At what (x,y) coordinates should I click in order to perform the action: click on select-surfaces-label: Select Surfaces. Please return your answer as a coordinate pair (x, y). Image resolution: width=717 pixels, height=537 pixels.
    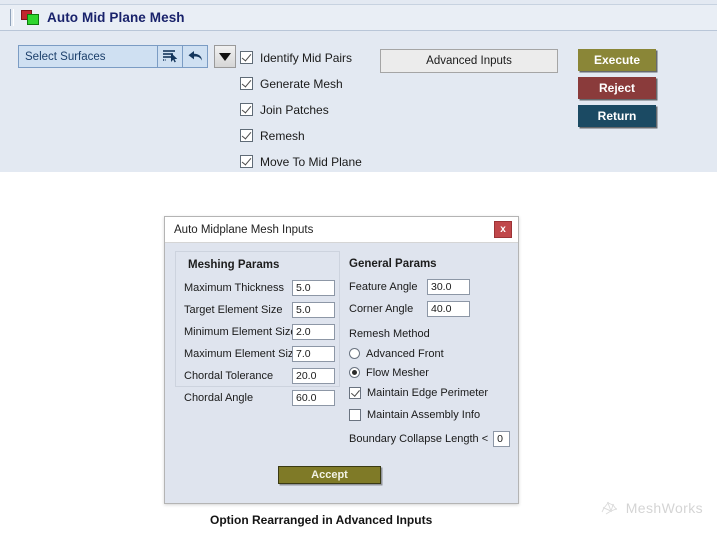
    Looking at the image, I should click on (65, 56).